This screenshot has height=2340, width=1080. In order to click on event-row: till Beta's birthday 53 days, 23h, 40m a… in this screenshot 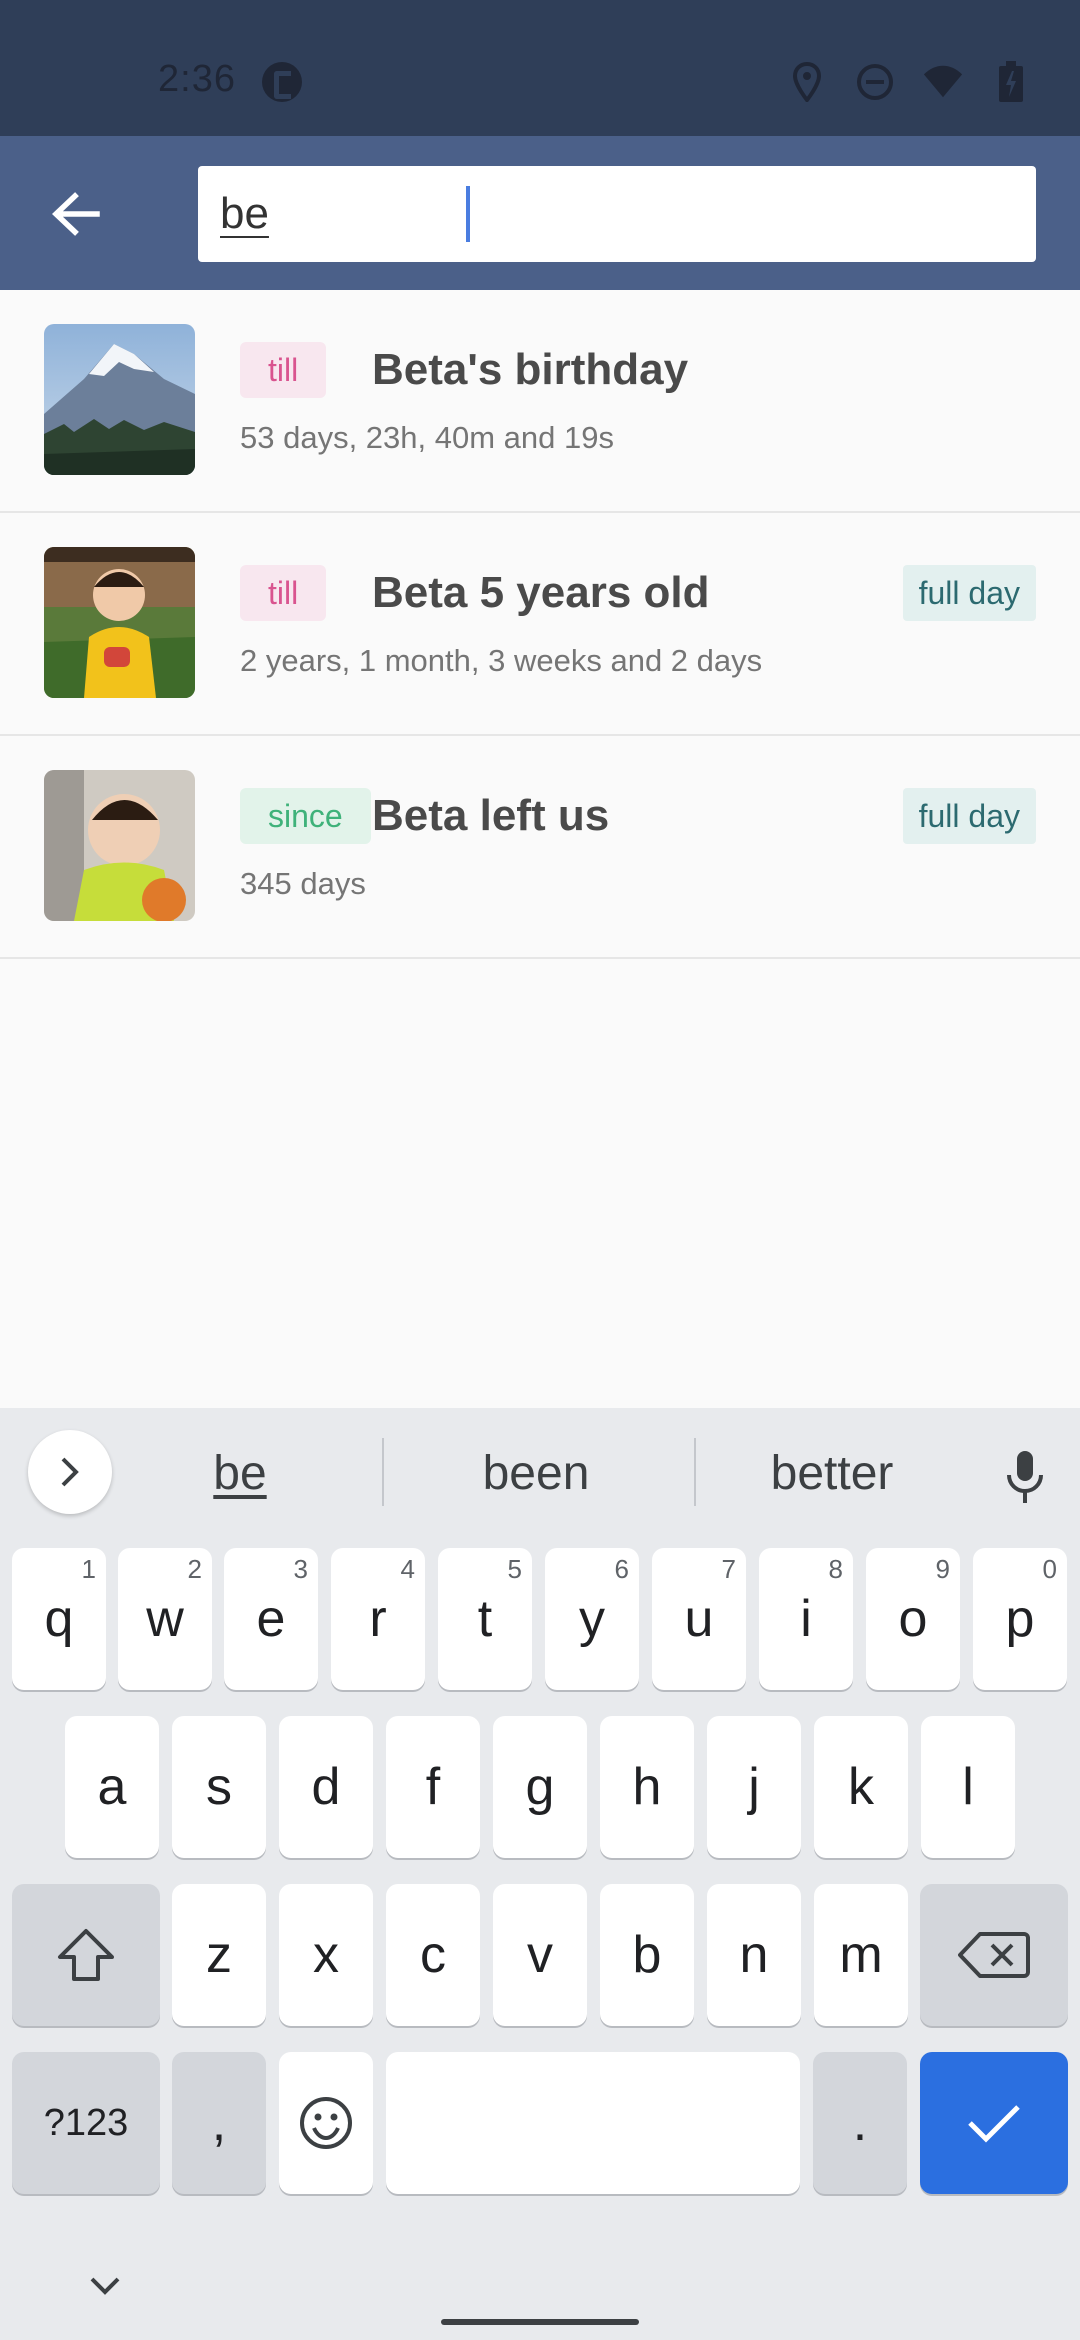, I will do `click(540, 401)`.